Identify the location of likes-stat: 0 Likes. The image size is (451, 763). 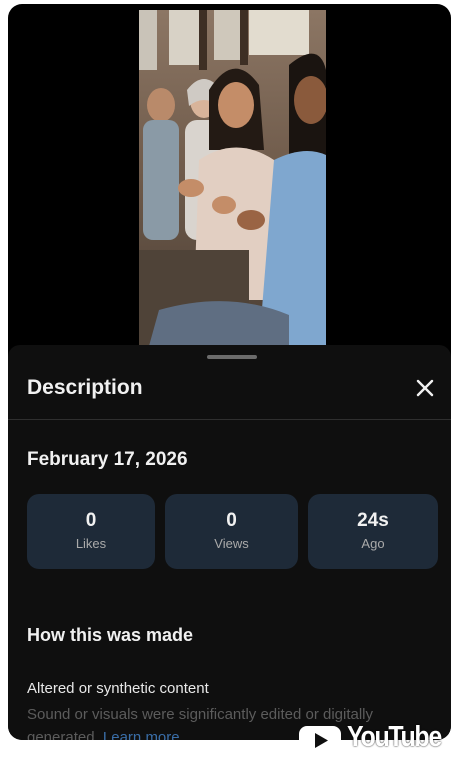
(91, 531).